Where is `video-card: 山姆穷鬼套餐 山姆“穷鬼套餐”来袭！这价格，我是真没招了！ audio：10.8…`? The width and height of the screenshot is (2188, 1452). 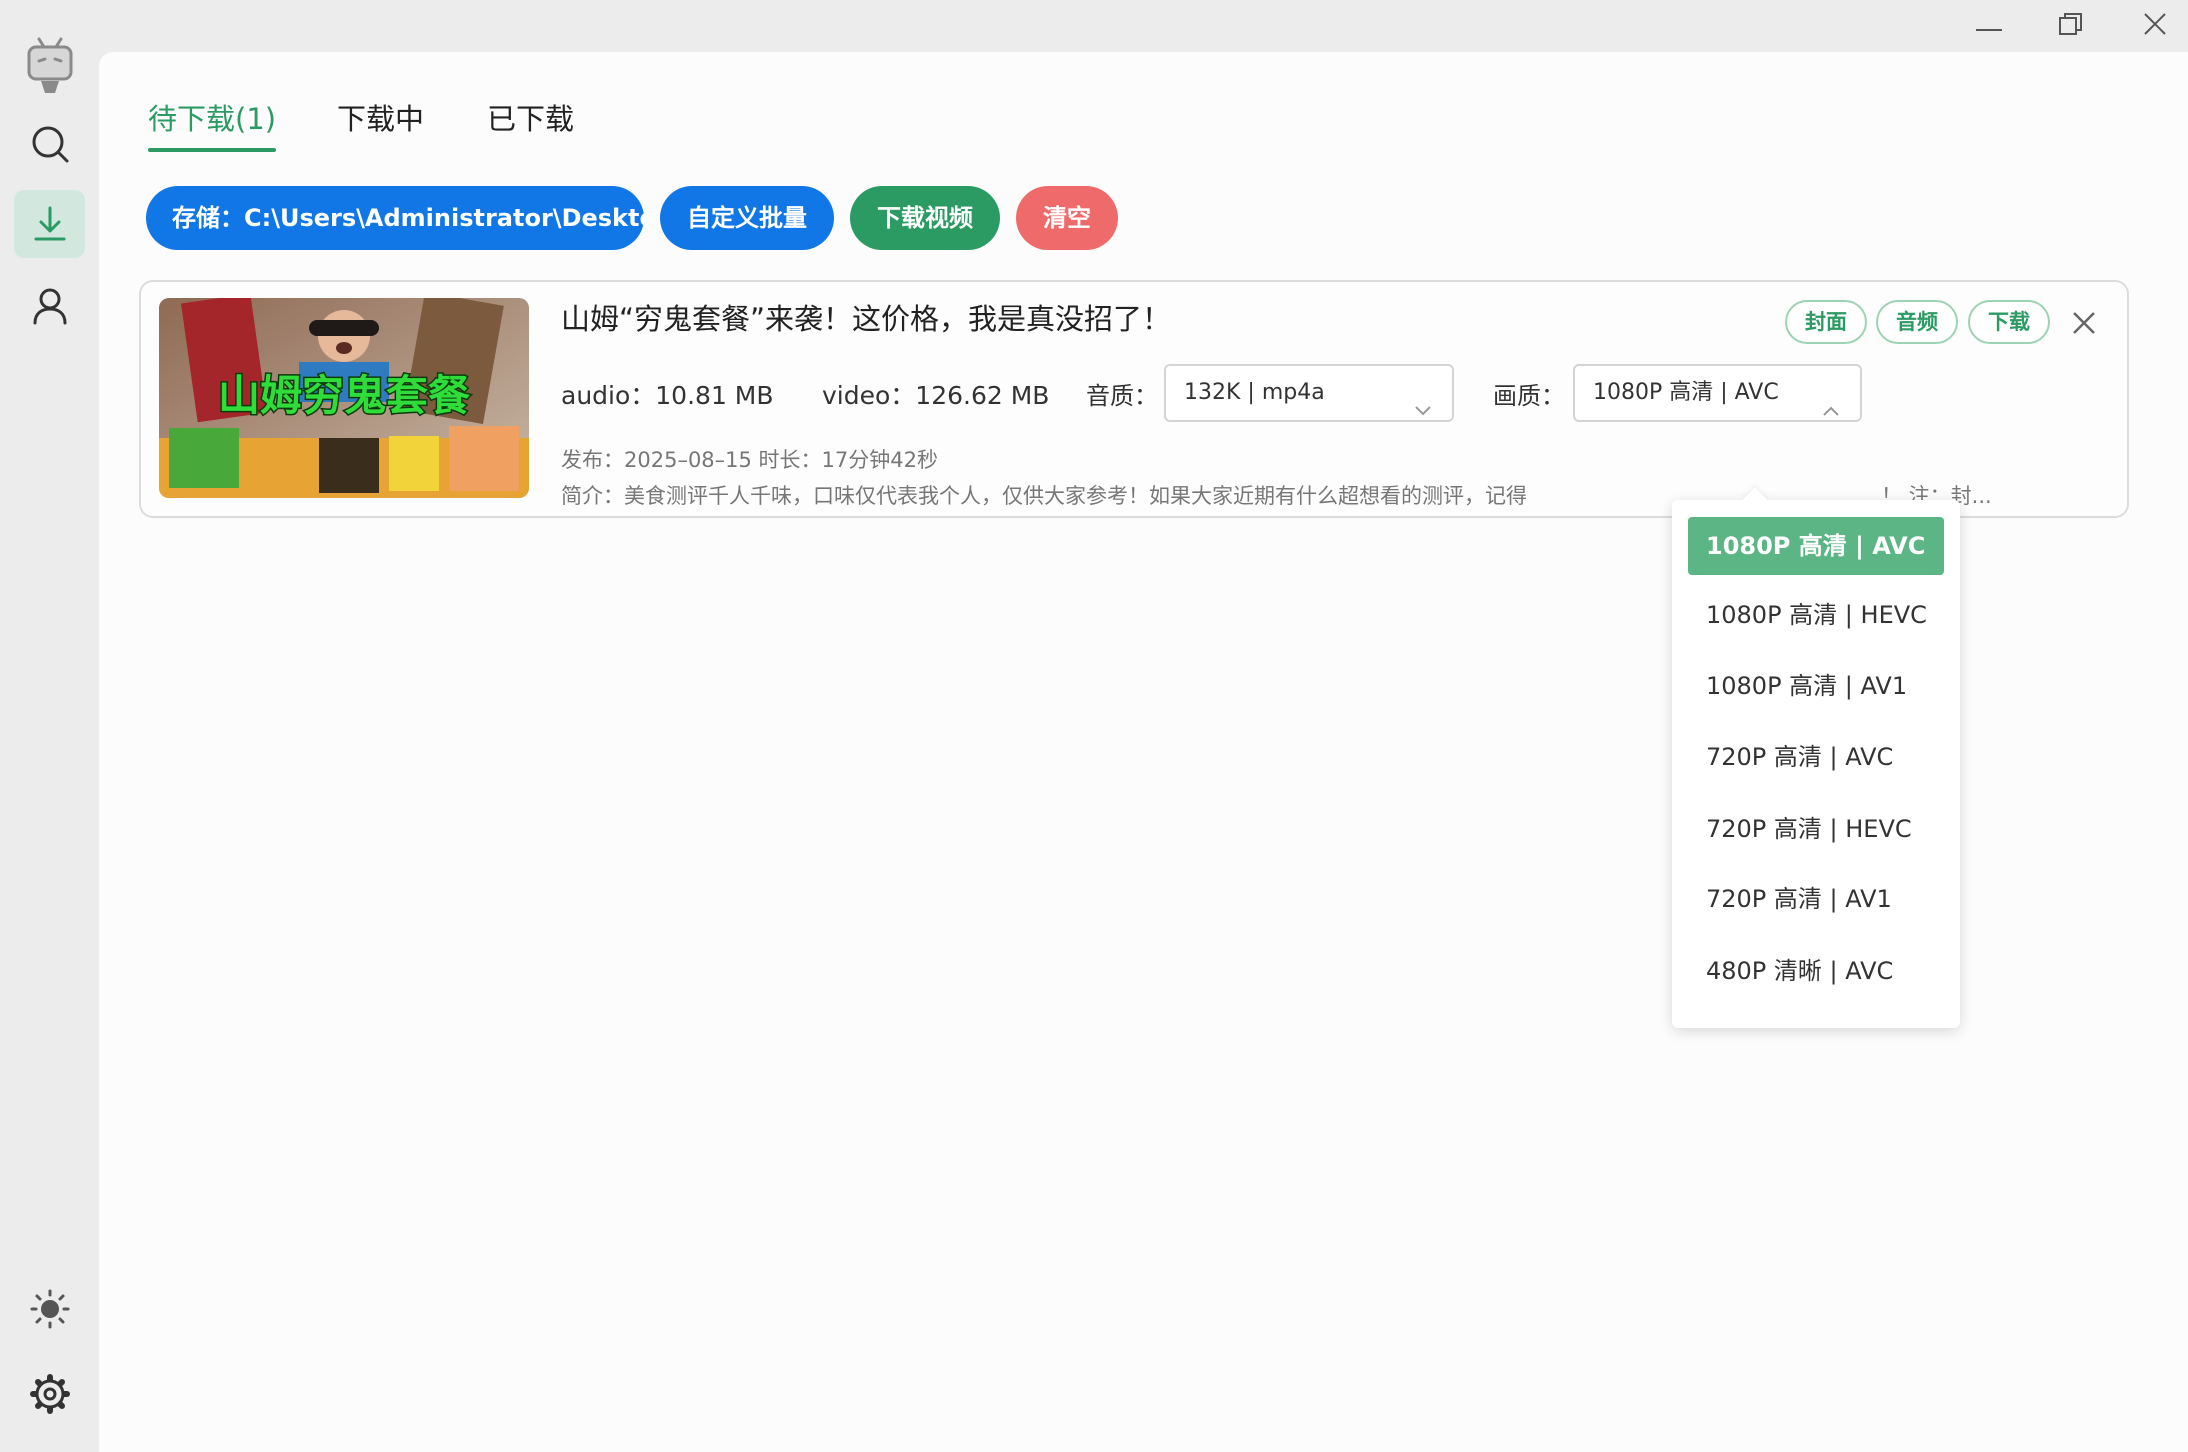 video-card: 山姆穷鬼套餐 山姆“穷鬼套餐”来袭！这价格，我是真没招了！ audio：10.8… is located at coordinates (1134, 399).